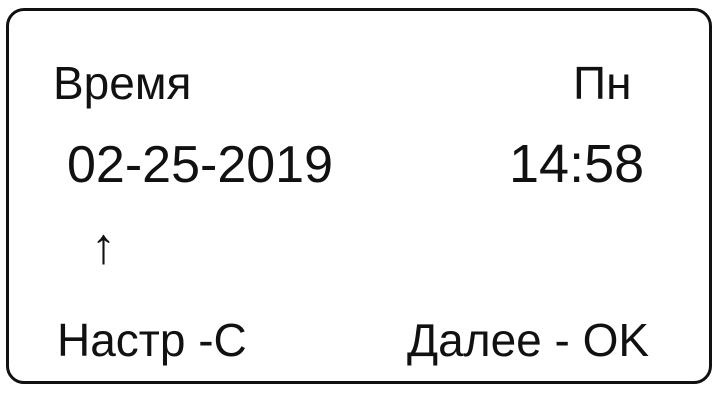 Image resolution: width=723 pixels, height=396 pixels. What do you see at coordinates (577, 164) in the screenshot?
I see `clock-time-value: 14:58` at bounding box center [577, 164].